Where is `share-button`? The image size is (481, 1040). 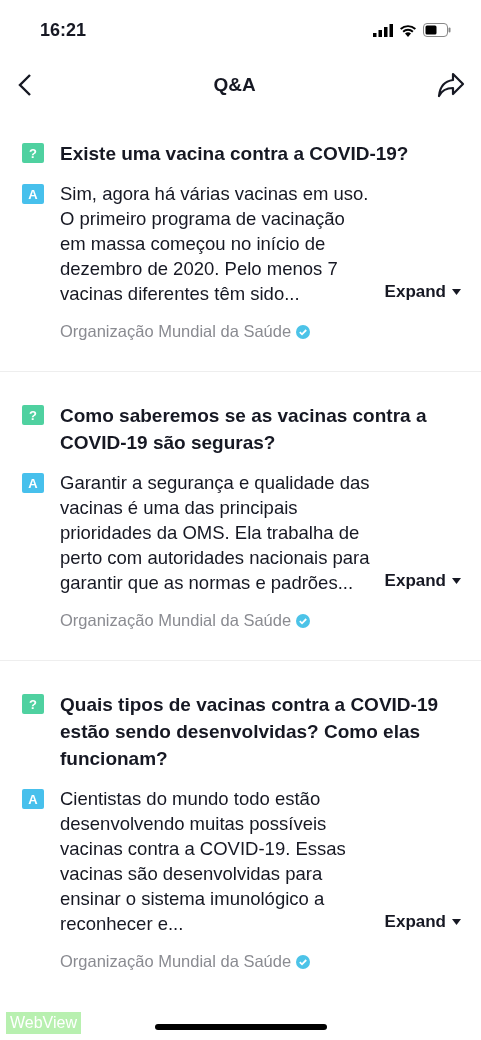 share-button is located at coordinates (451, 85).